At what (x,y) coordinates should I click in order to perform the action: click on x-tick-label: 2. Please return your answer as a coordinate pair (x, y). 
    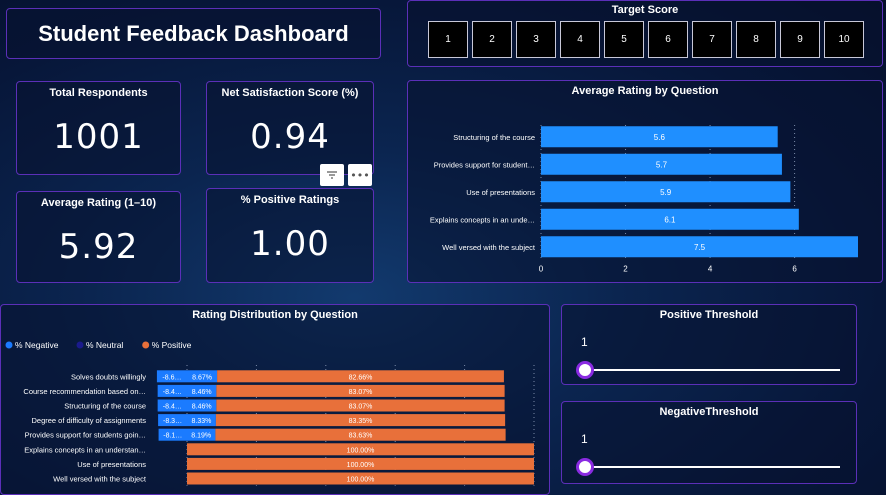
    Looking at the image, I should click on (625, 269).